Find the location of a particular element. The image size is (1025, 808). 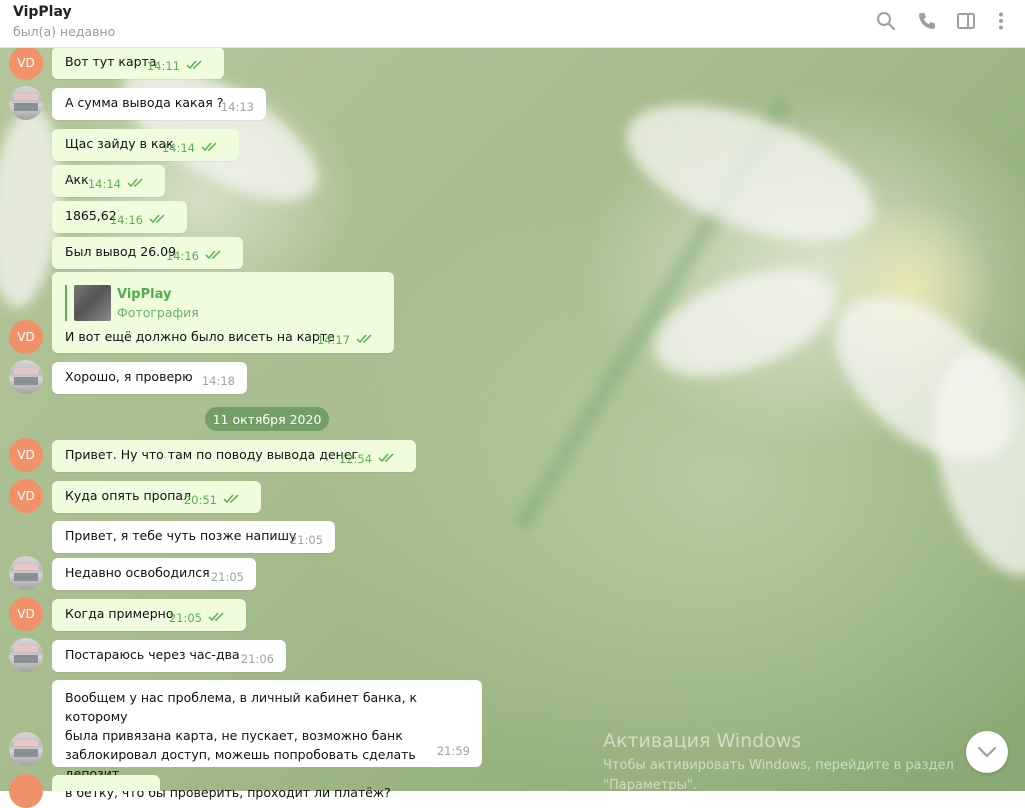

chat-title: VipPlay is located at coordinates (42, 12).